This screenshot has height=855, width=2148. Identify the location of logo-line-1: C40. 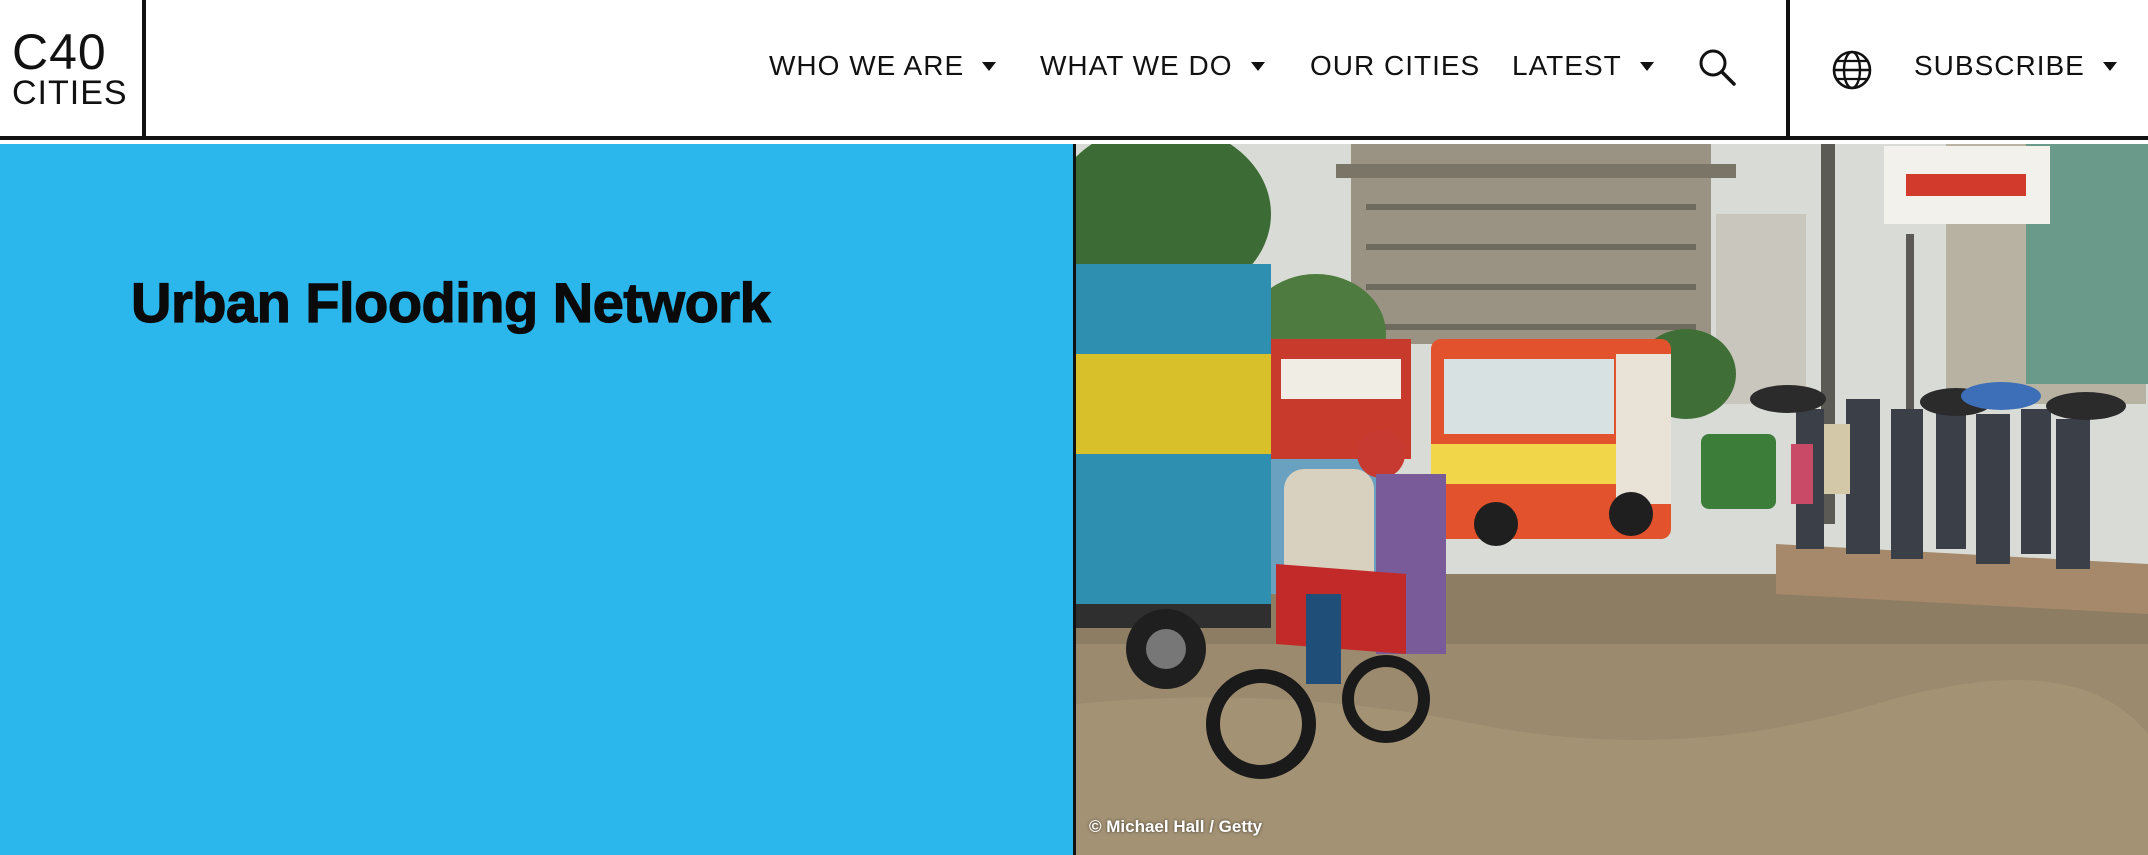
(59, 52).